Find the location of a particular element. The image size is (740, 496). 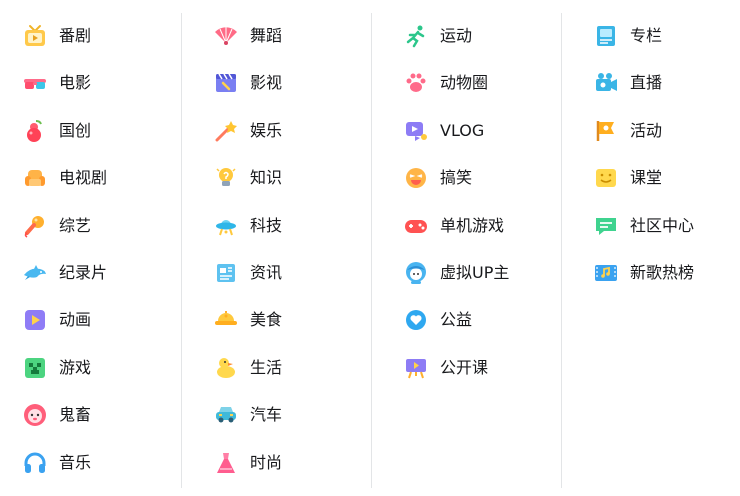

fan-icon is located at coordinates (226, 36).